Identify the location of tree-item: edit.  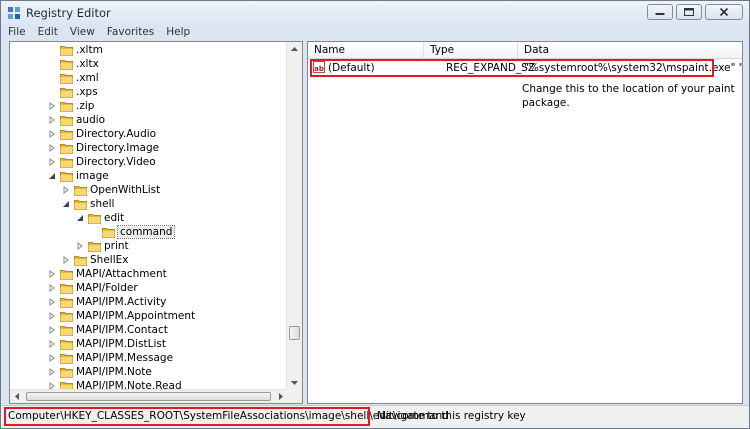
(100, 218).